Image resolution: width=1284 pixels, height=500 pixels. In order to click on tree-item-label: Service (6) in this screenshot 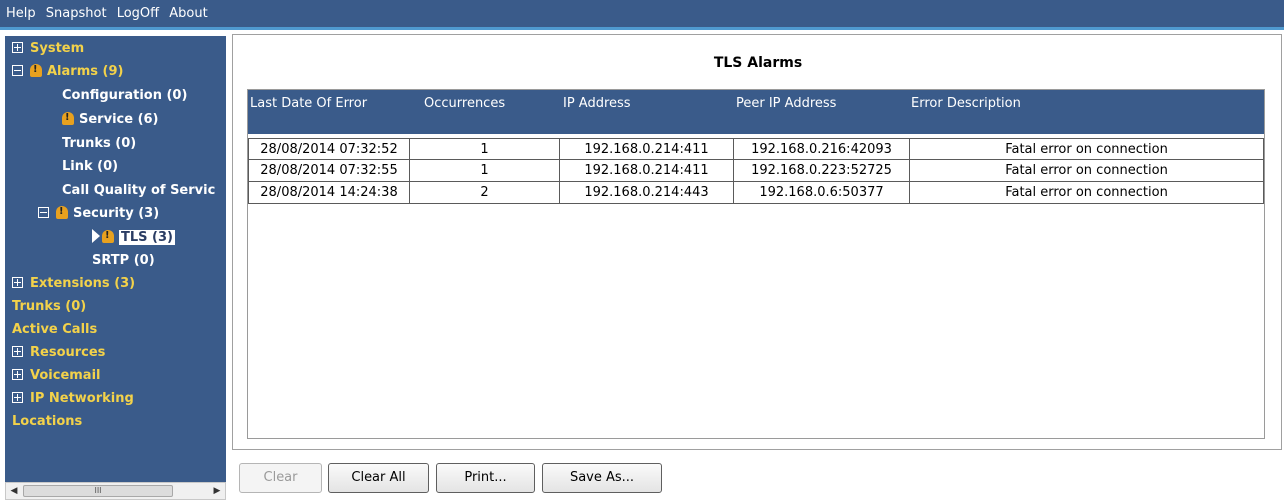, I will do `click(119, 119)`.